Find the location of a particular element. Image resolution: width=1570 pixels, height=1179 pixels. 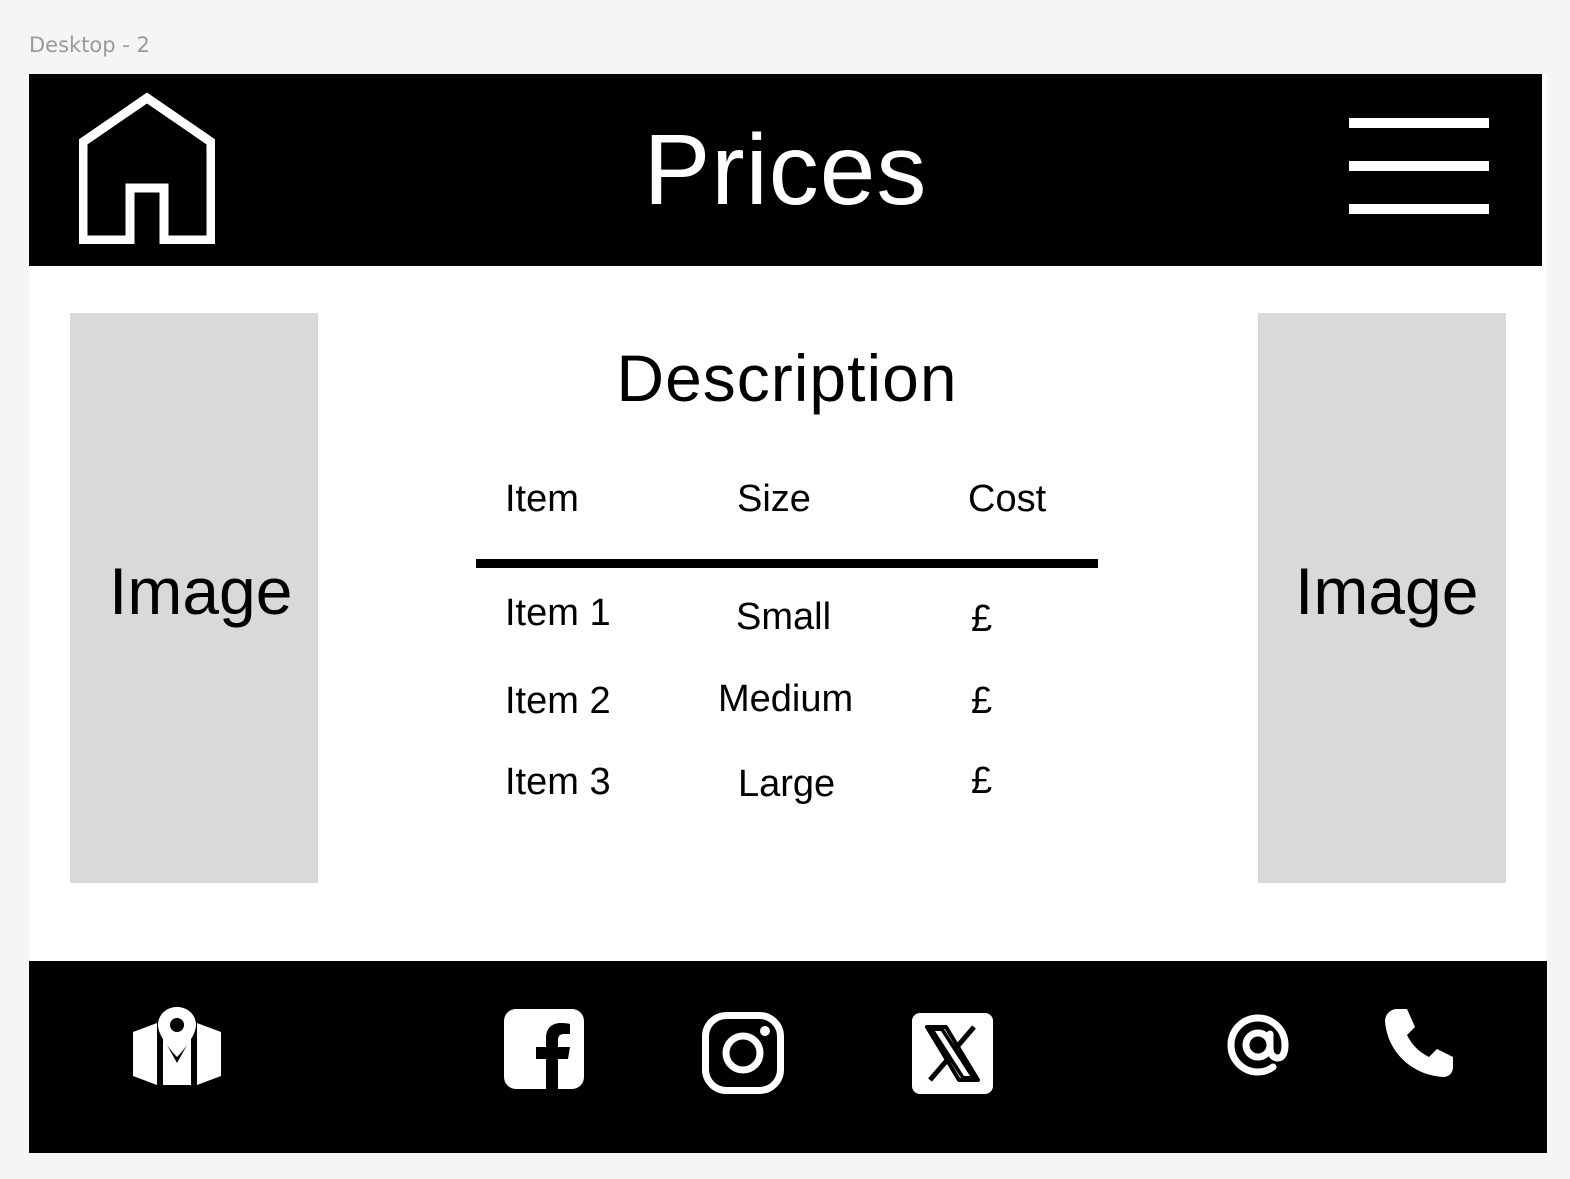

table-cell-item: Item 2 is located at coordinates (558, 701).